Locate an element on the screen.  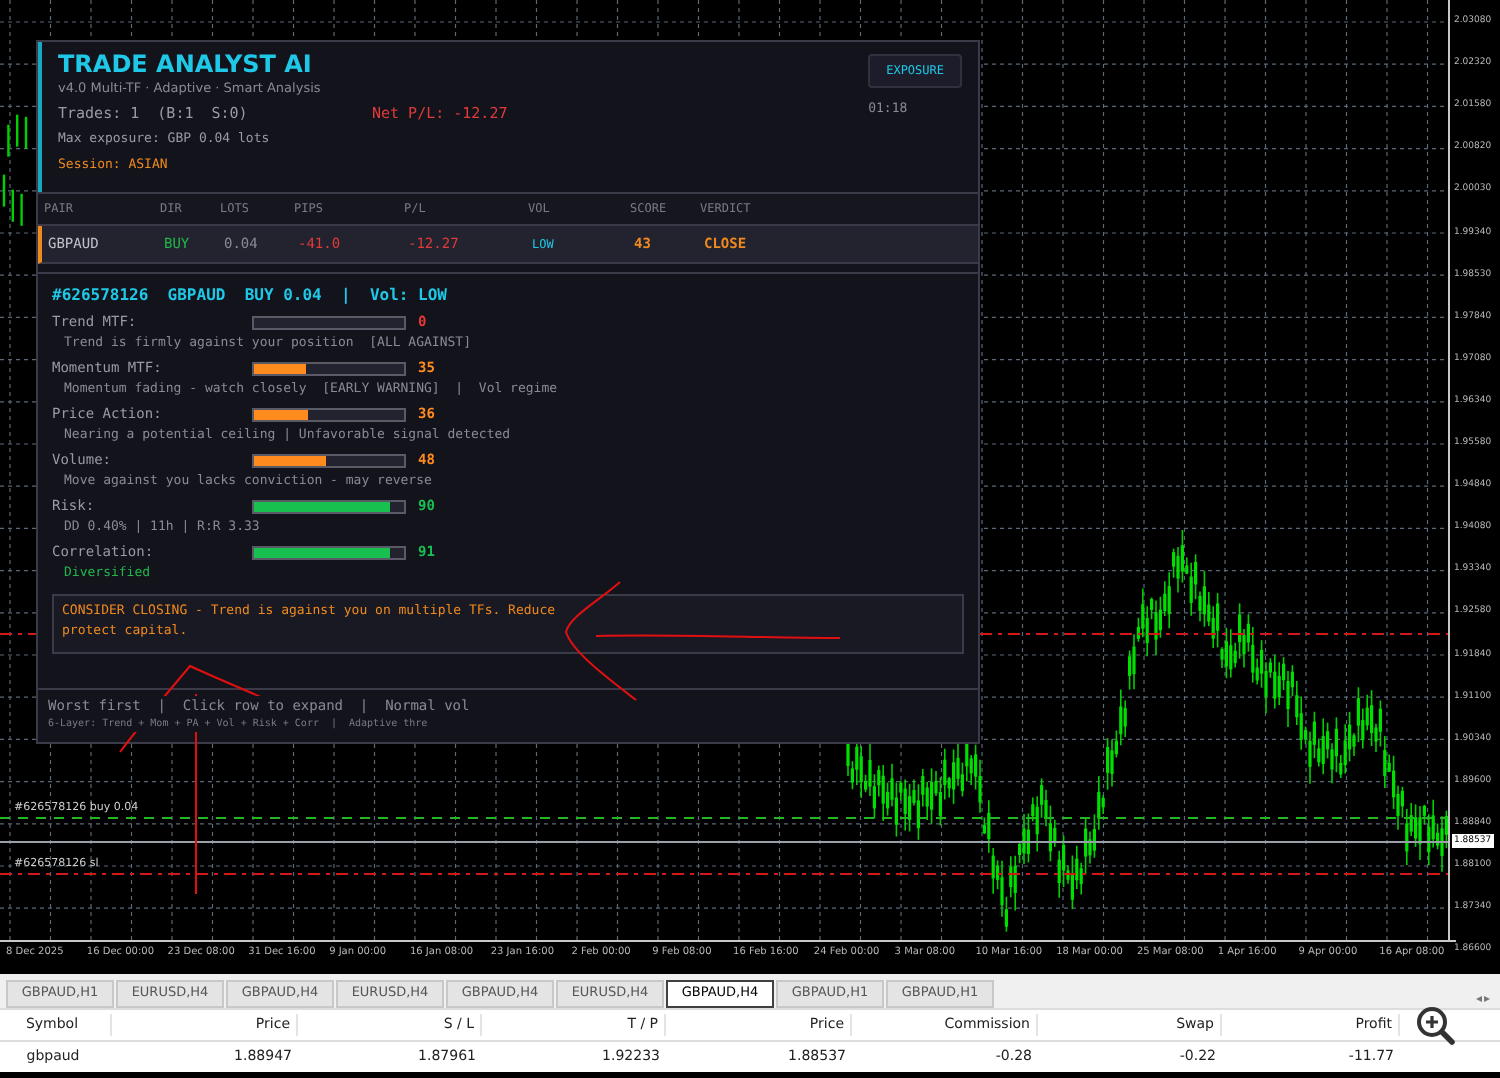
candle-series is located at coordinates (15, 170).